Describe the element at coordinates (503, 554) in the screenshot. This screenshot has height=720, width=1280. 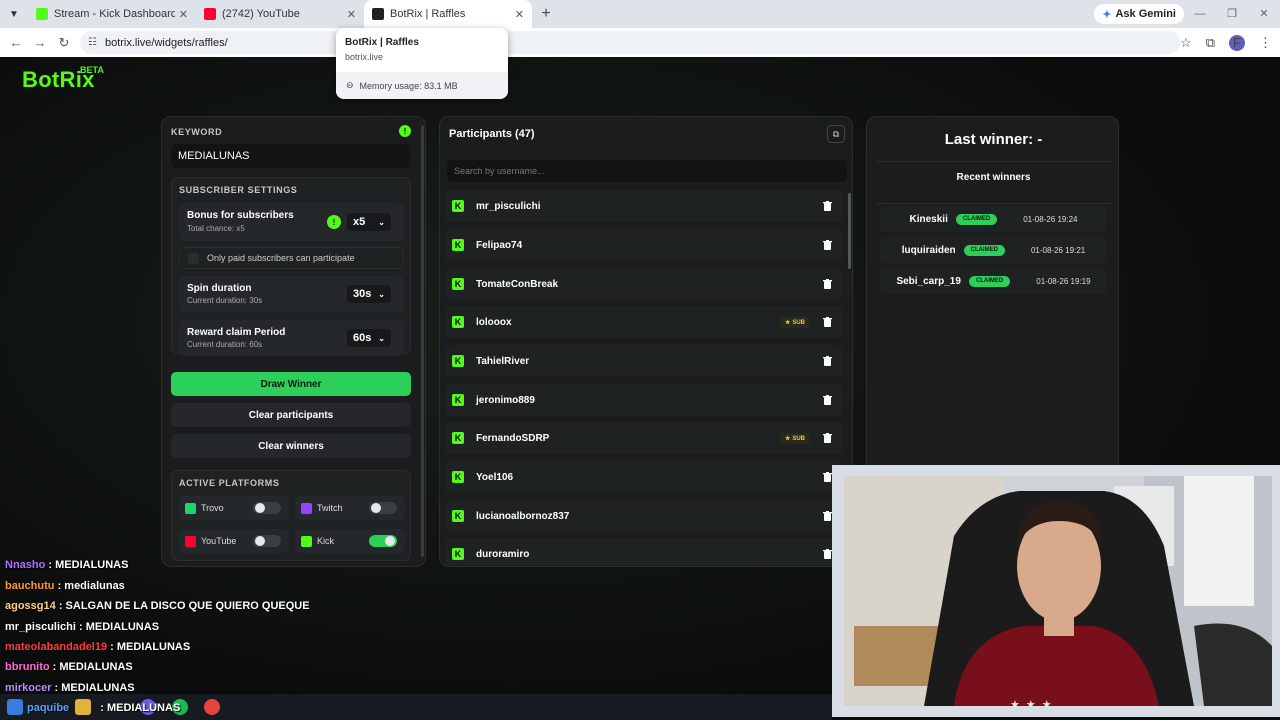
I see `participant-name: duroramiro` at that location.